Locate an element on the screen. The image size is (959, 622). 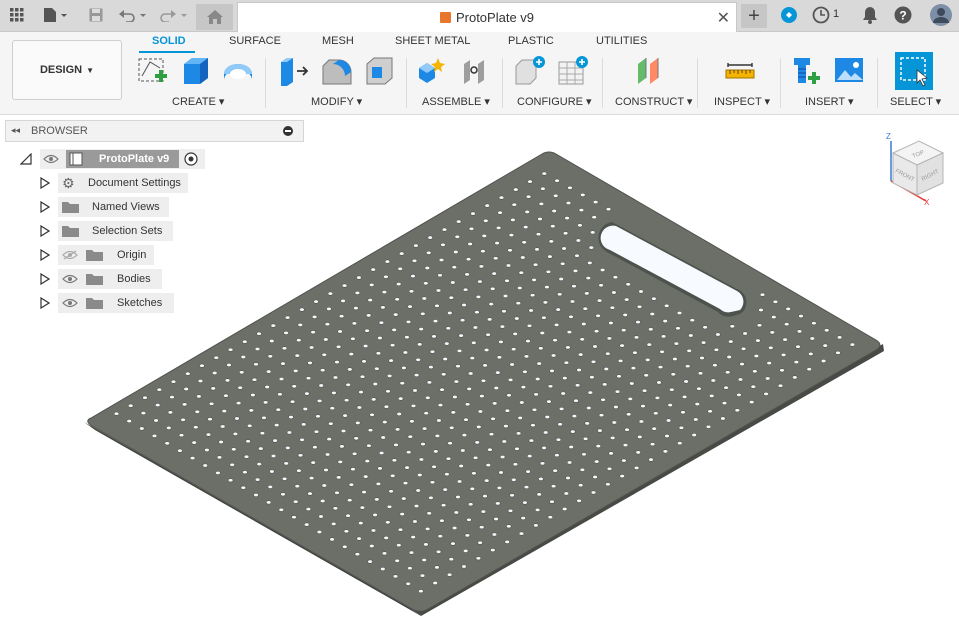
revolve-icon is located at coordinates (238, 71).